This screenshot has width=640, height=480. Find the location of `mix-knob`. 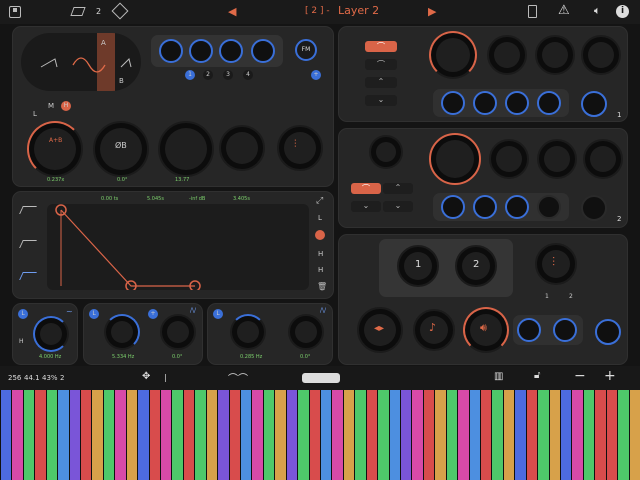

mix-knob is located at coordinates (556, 264).